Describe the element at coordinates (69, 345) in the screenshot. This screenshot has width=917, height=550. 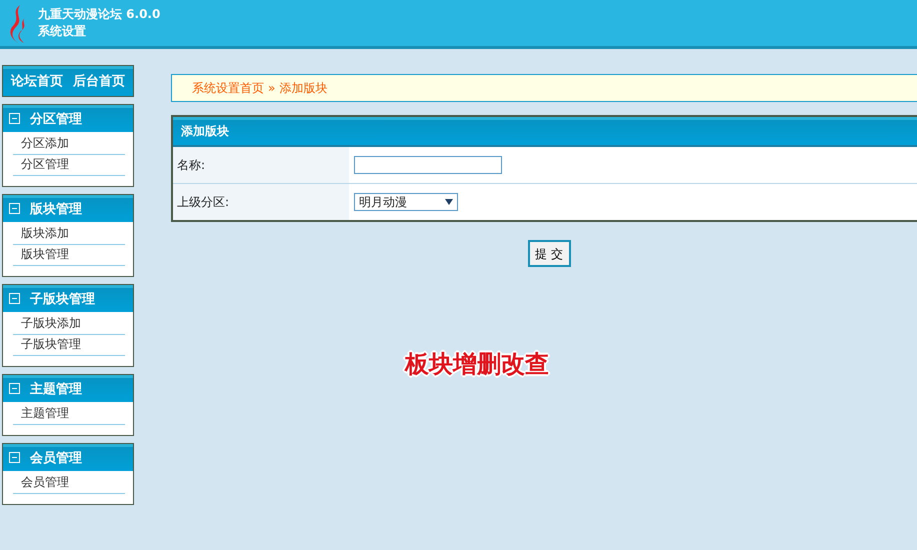
I see `menu-item: 子版块管理` at that location.